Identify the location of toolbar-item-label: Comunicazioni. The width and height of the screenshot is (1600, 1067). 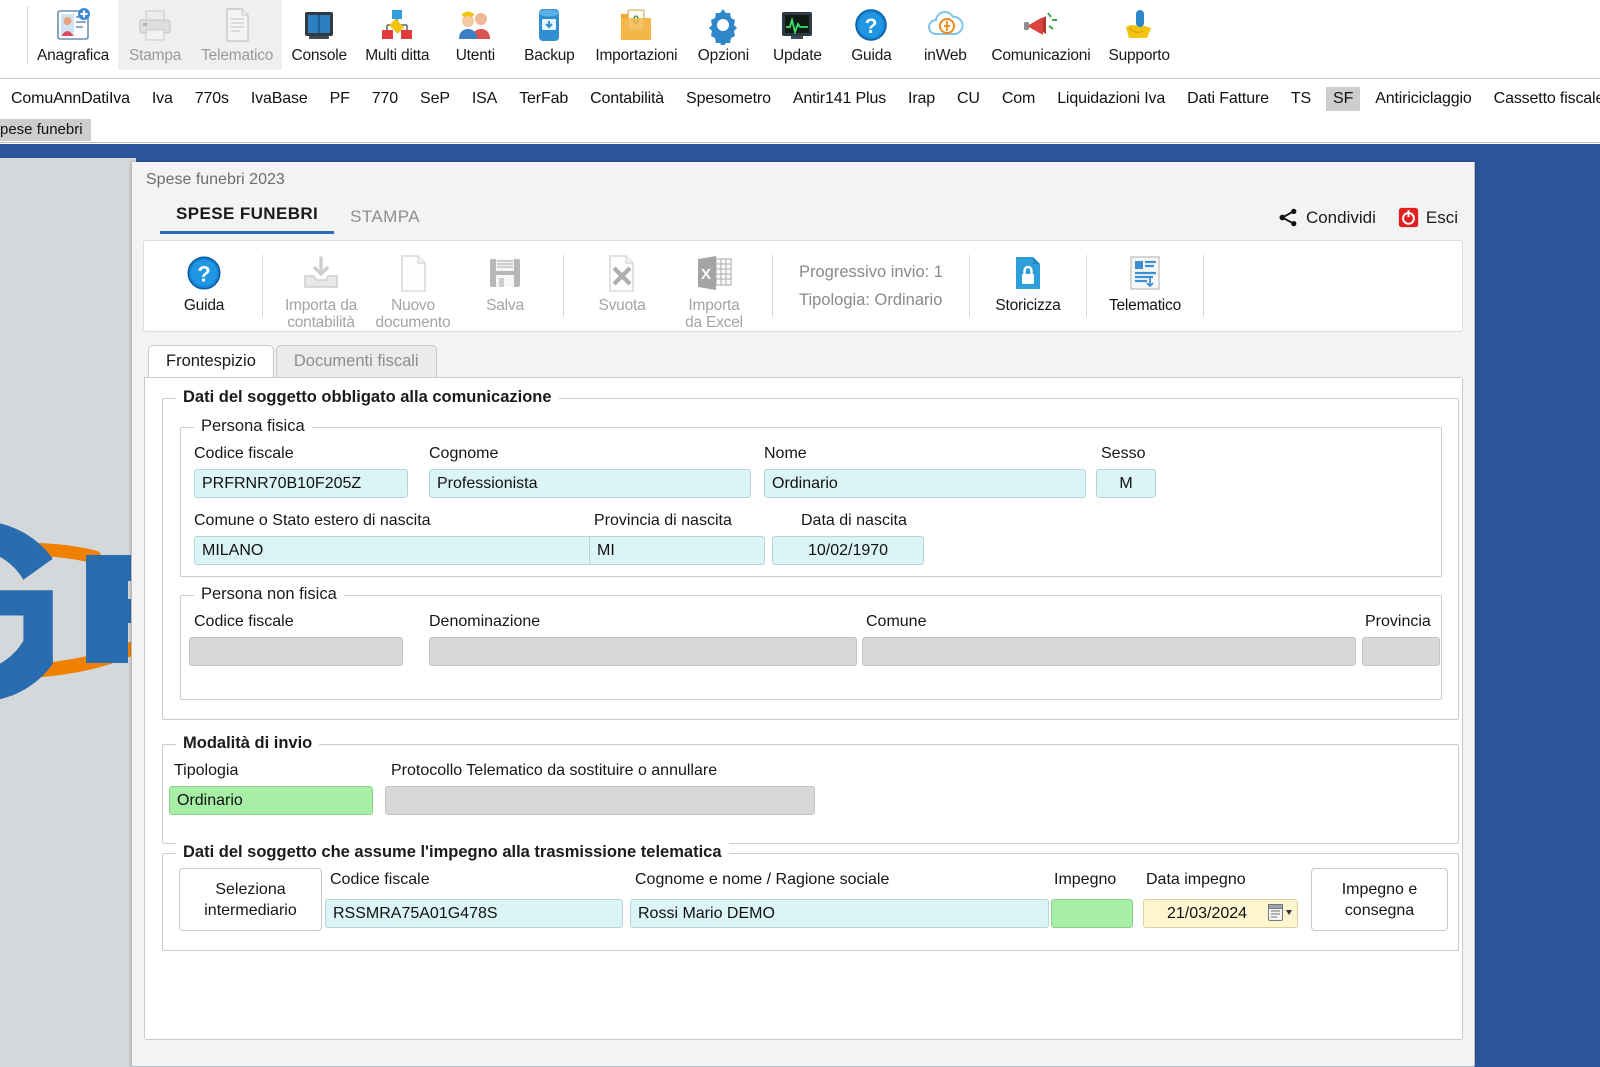
(1041, 55).